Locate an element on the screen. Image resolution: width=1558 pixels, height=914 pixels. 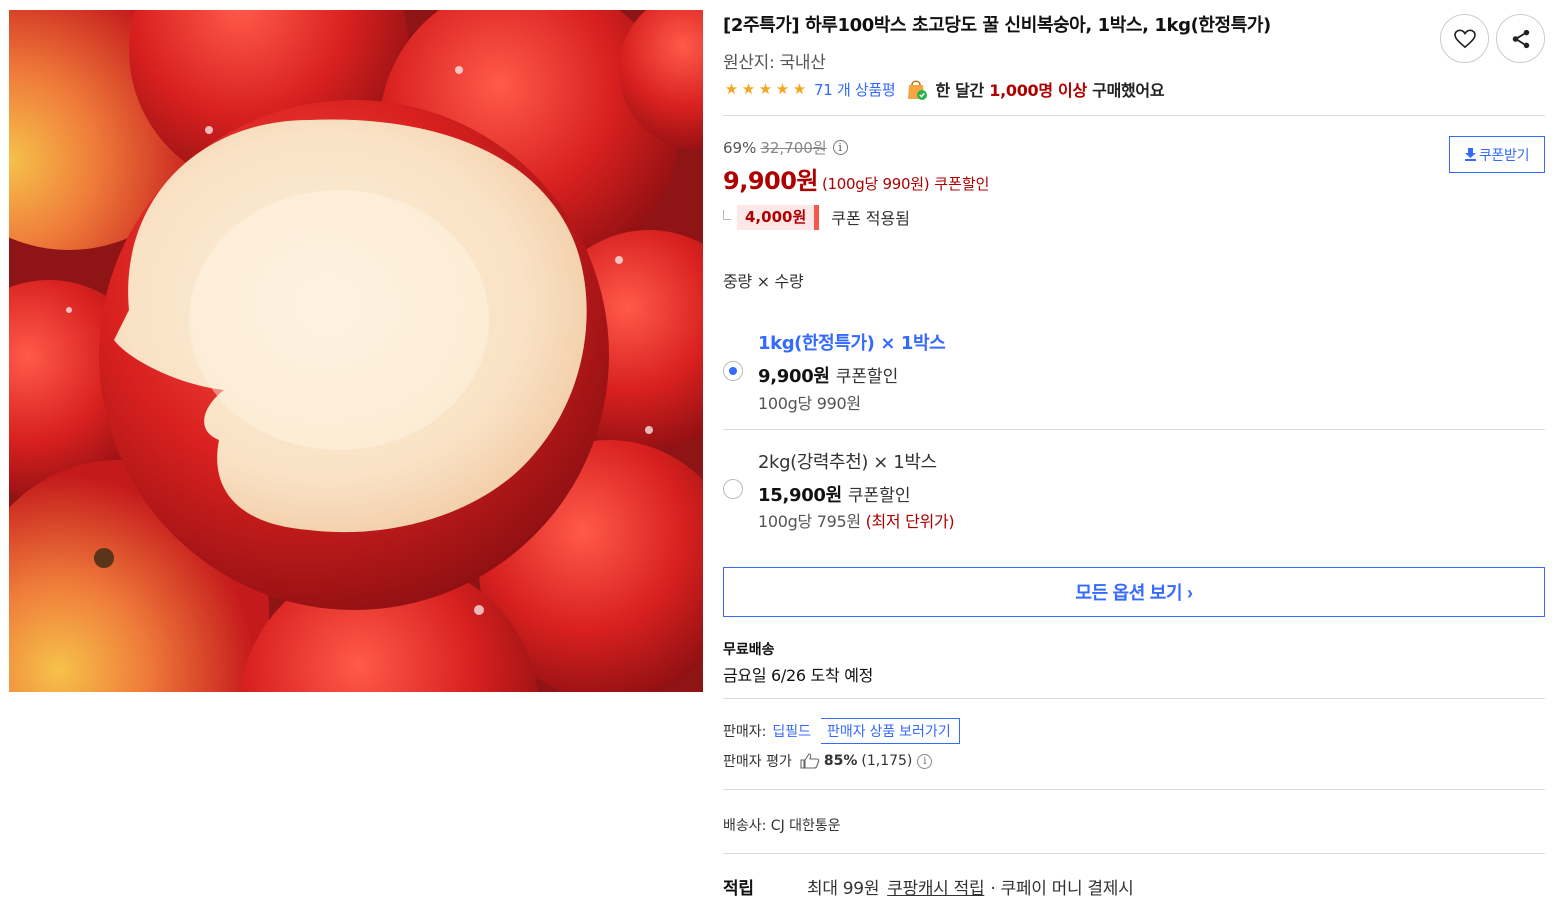
option-item-1kg: 1kg(한정특가) × 1박스 9,900원 쿠폰할인 100g당 990원 is located at coordinates (1134, 372).